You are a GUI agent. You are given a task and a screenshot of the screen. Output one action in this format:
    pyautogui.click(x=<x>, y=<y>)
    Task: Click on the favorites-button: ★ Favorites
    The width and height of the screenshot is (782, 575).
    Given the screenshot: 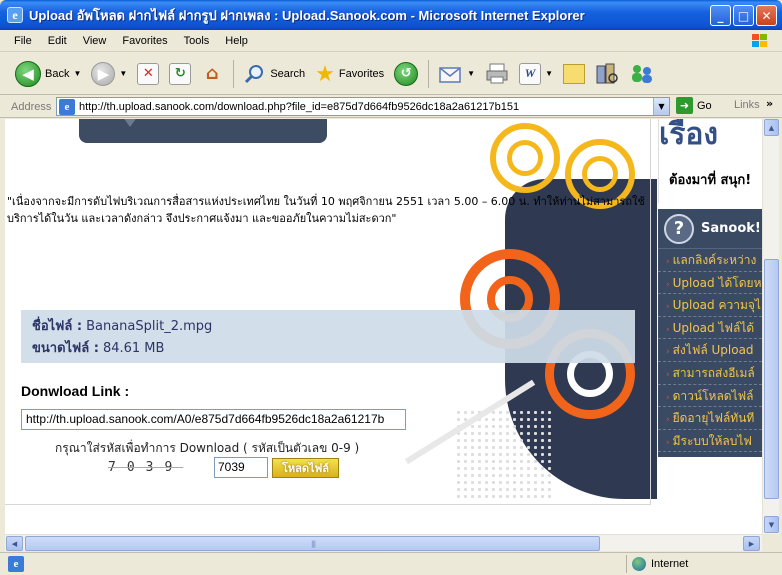 What is the action you would take?
    pyautogui.click(x=349, y=74)
    